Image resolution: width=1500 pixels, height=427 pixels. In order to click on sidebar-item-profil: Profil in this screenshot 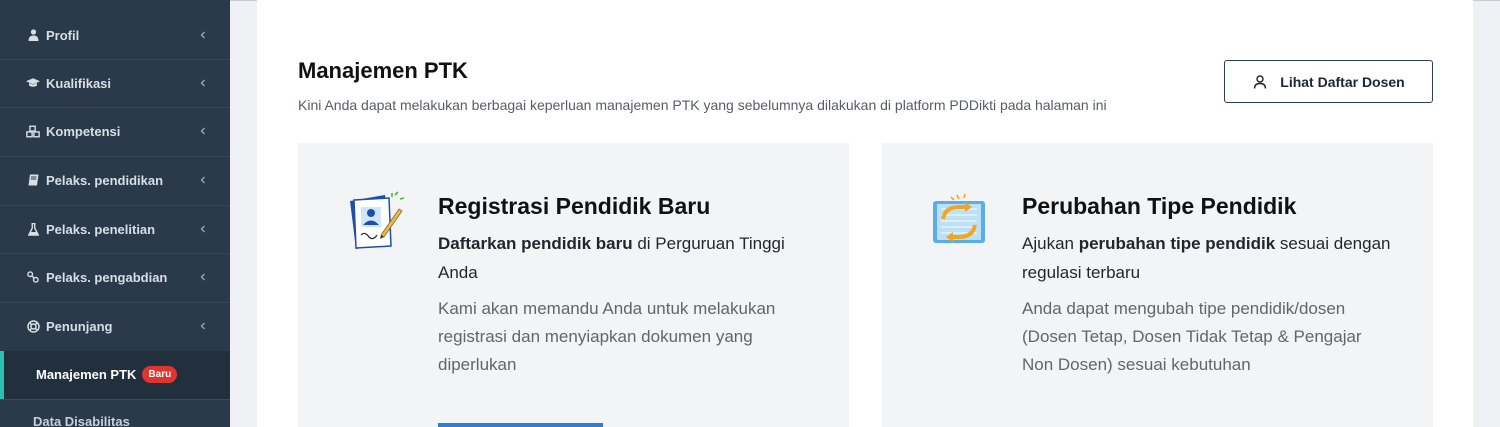, I will do `click(115, 35)`.